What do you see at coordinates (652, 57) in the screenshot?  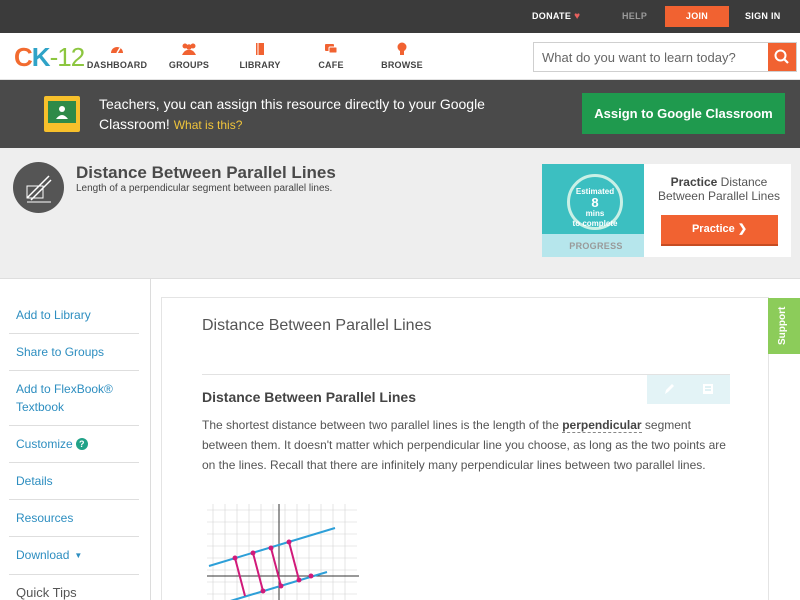 I see `search-input` at bounding box center [652, 57].